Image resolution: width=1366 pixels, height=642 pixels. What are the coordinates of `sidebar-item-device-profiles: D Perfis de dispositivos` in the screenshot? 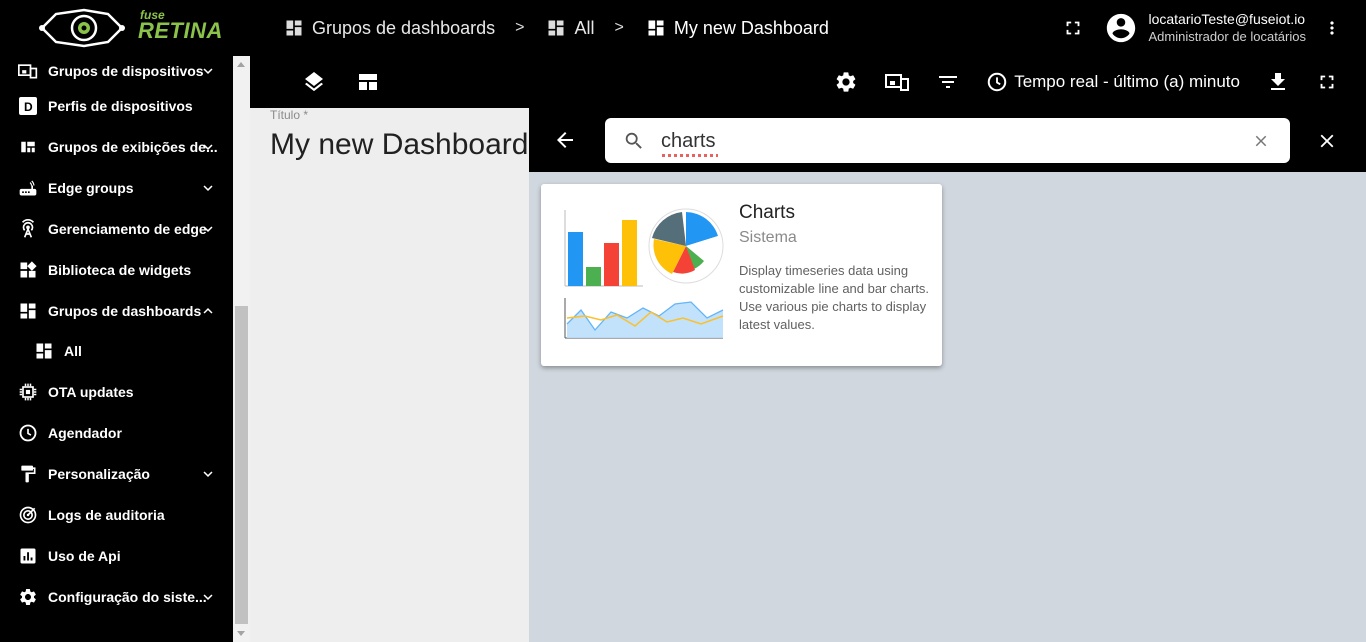 It's located at (116, 105).